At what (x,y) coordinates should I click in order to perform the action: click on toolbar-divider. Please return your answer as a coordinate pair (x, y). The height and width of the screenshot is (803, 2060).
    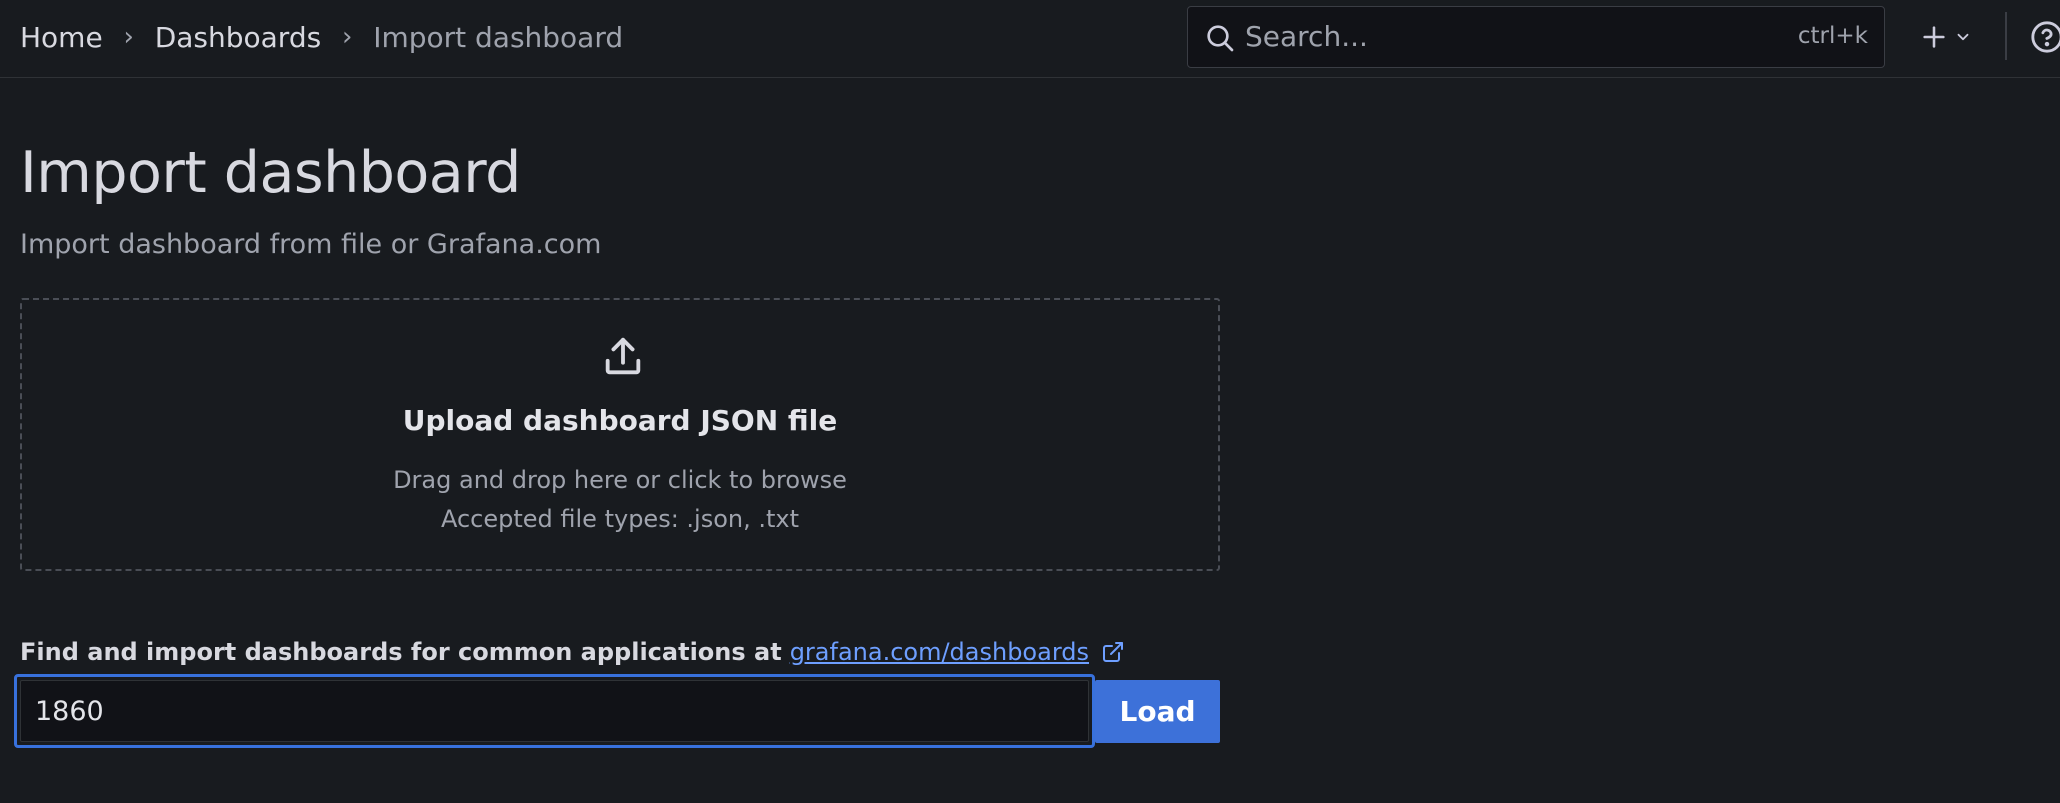
    Looking at the image, I should click on (2006, 36).